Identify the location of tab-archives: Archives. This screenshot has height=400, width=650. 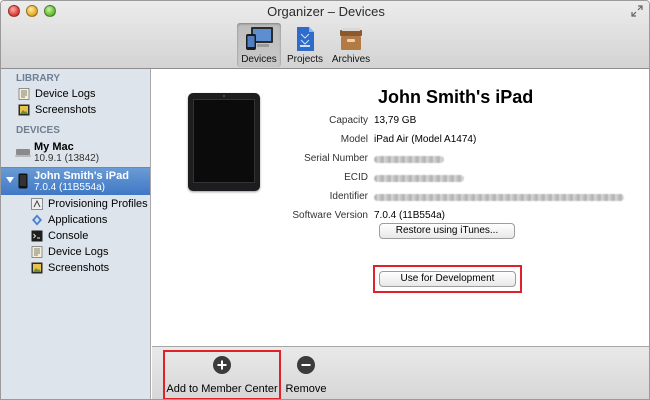
(351, 45).